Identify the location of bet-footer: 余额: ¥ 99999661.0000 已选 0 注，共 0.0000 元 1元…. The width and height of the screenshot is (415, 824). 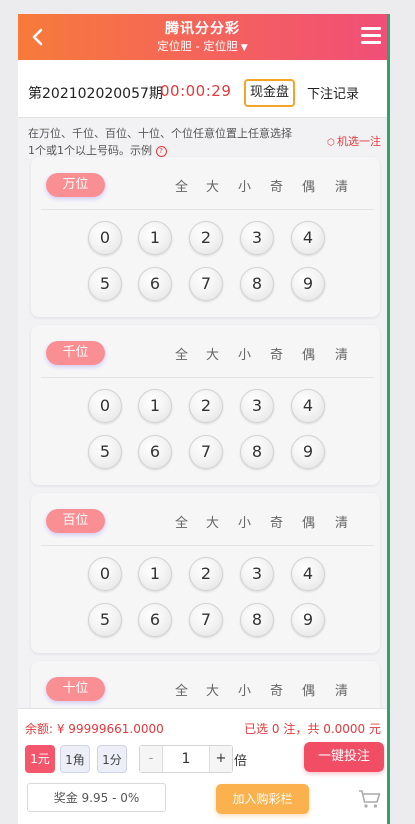
(202, 766).